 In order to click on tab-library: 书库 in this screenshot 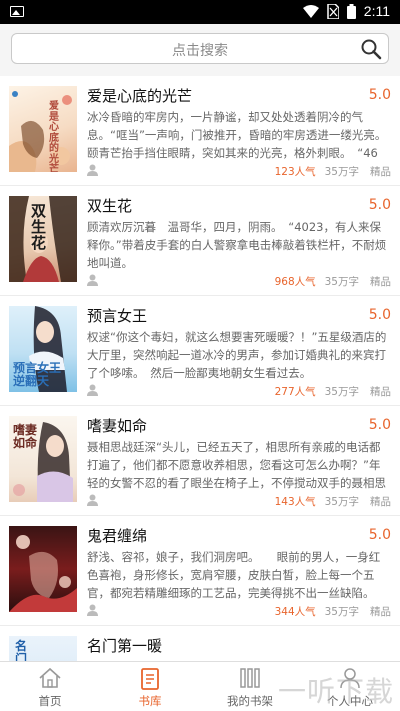, I will do `click(150, 686)`.